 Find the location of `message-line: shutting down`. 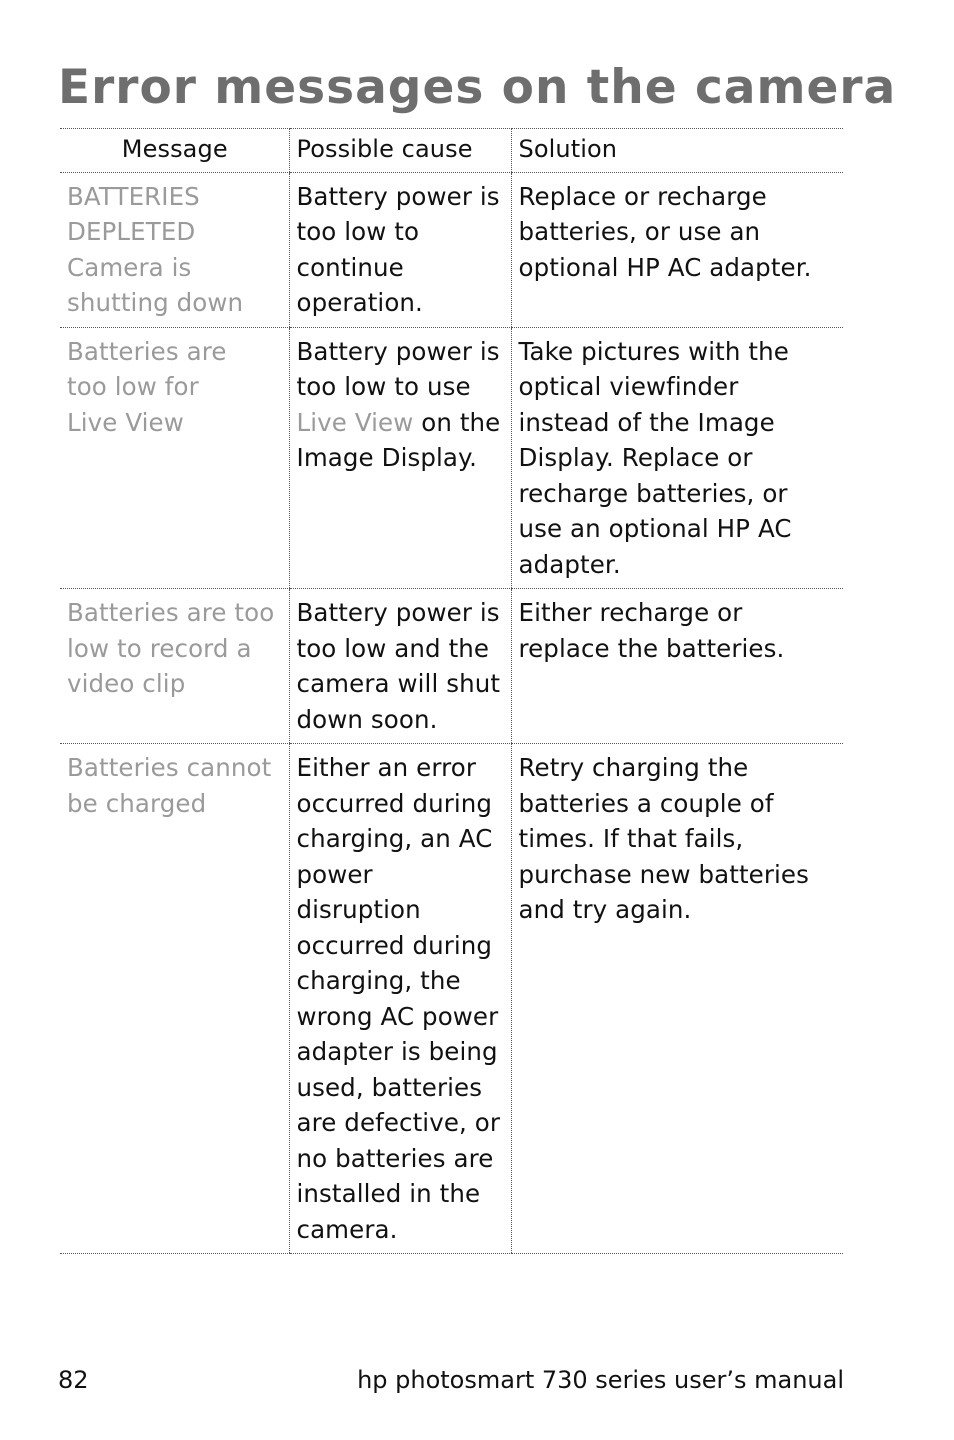

message-line: shutting down is located at coordinates (155, 302).